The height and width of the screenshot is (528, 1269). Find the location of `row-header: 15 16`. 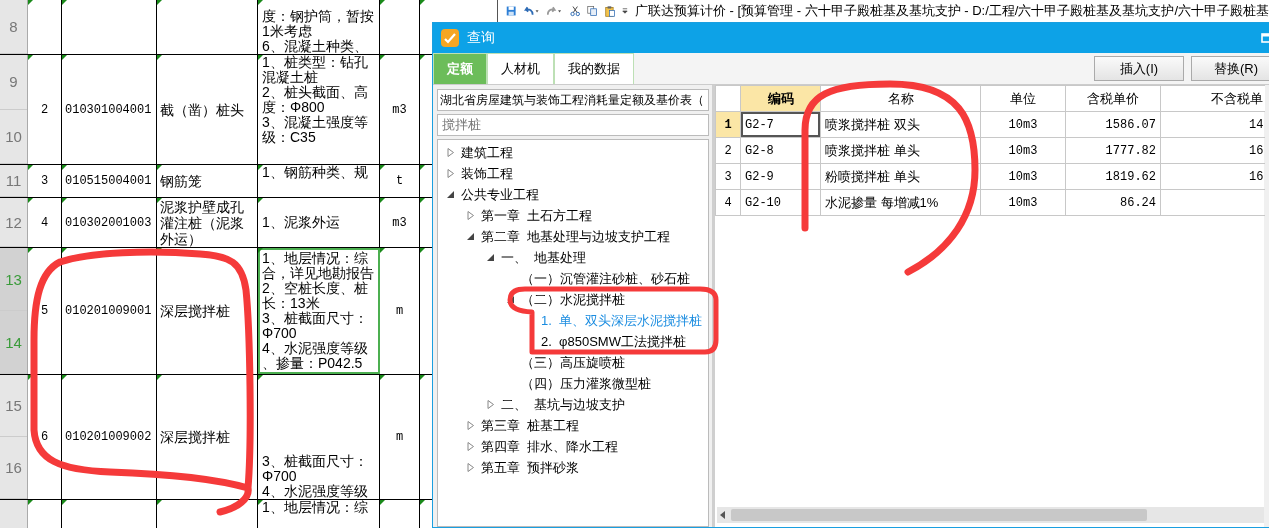

row-header: 15 16 is located at coordinates (14, 437).